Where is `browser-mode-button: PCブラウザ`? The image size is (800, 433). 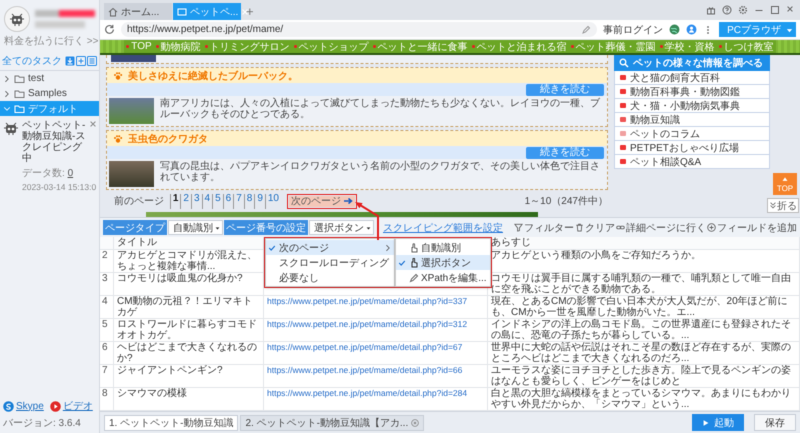
browser-mode-button: PCブラウザ is located at coordinates (757, 29).